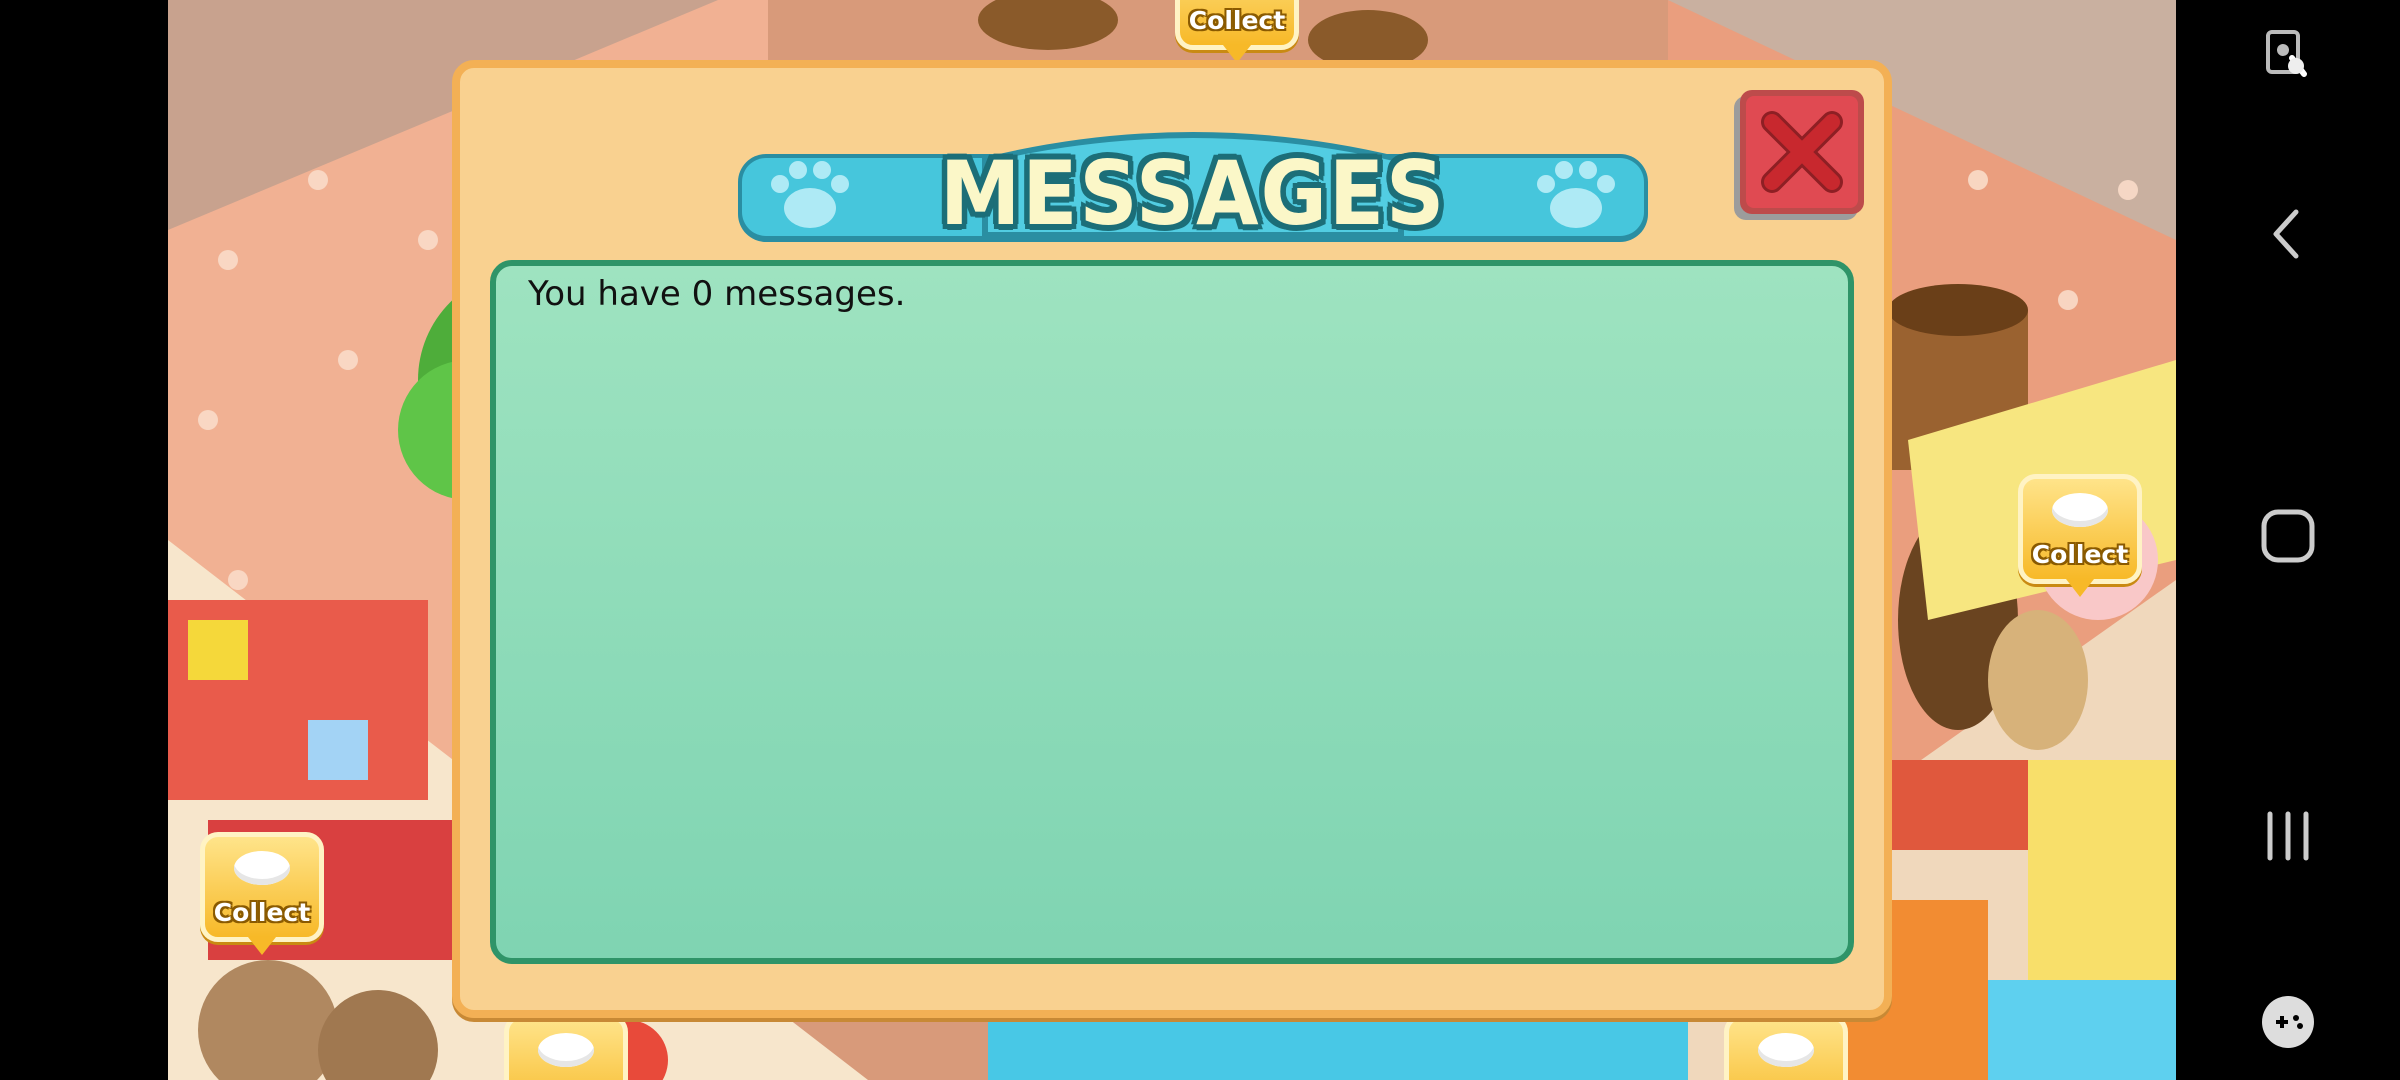 The height and width of the screenshot is (1080, 2400). I want to click on back-icon, so click(2288, 234).